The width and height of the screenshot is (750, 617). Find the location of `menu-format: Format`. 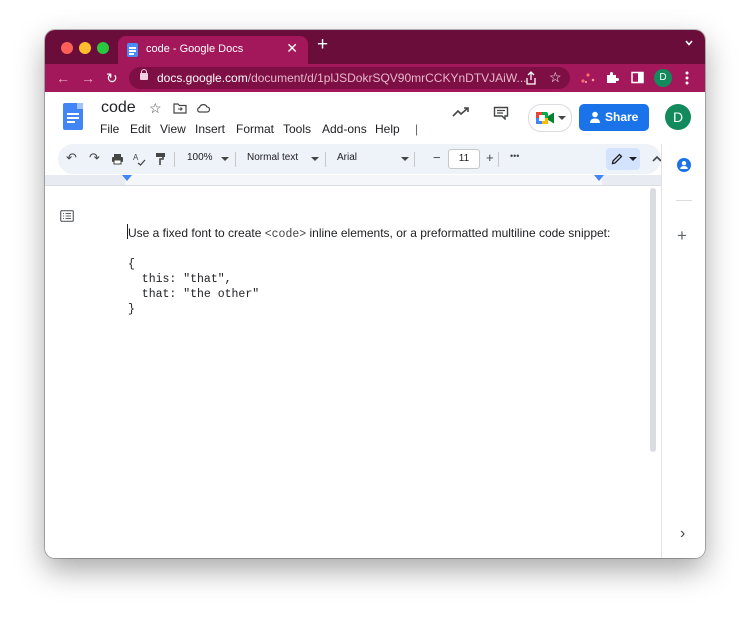

menu-format: Format is located at coordinates (255, 129).